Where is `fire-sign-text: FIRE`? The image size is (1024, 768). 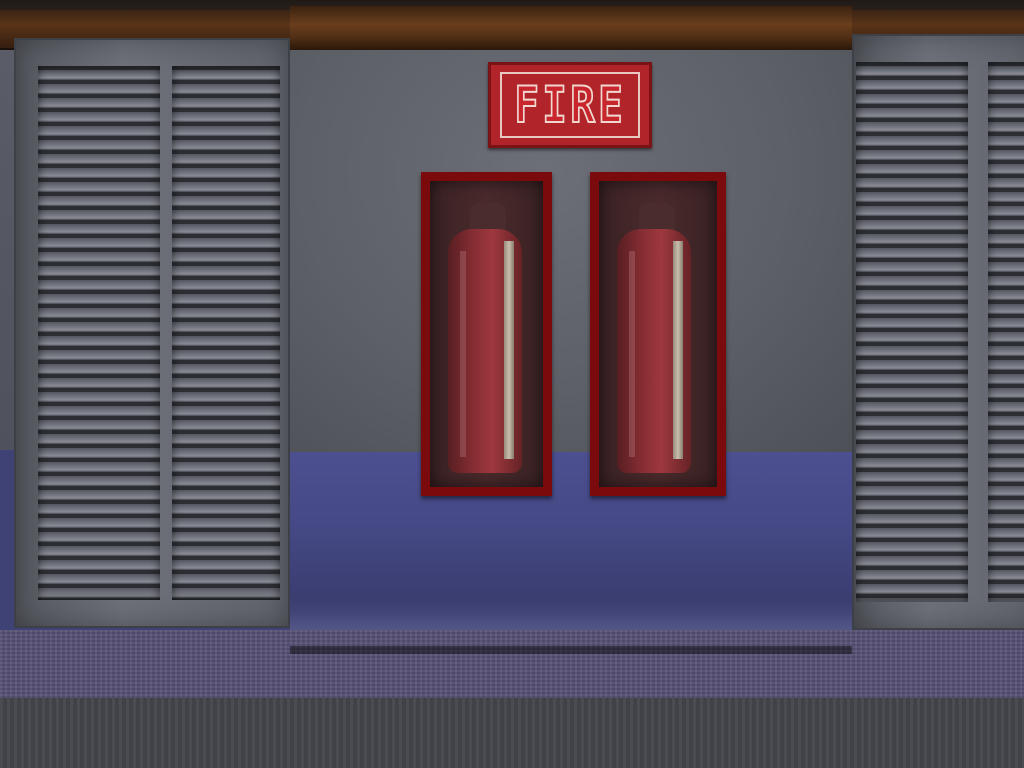
fire-sign-text: FIRE is located at coordinates (569, 105).